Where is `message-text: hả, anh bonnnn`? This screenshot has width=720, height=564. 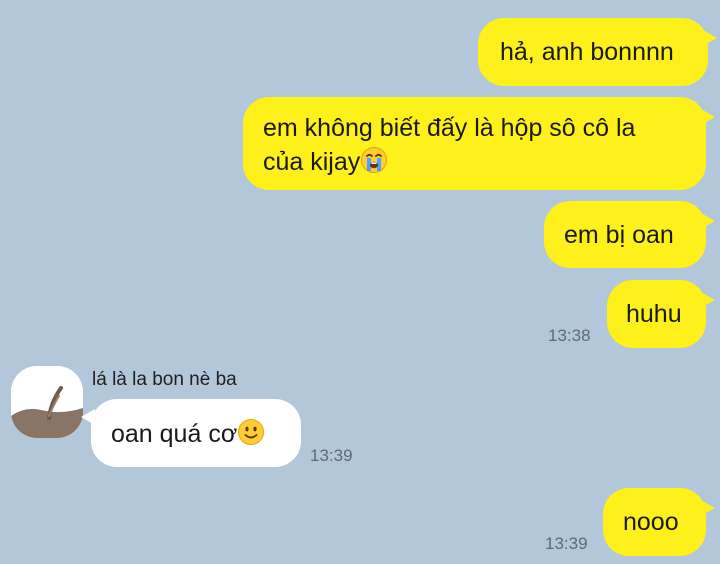
message-text: hả, anh bonnnn is located at coordinates (587, 52).